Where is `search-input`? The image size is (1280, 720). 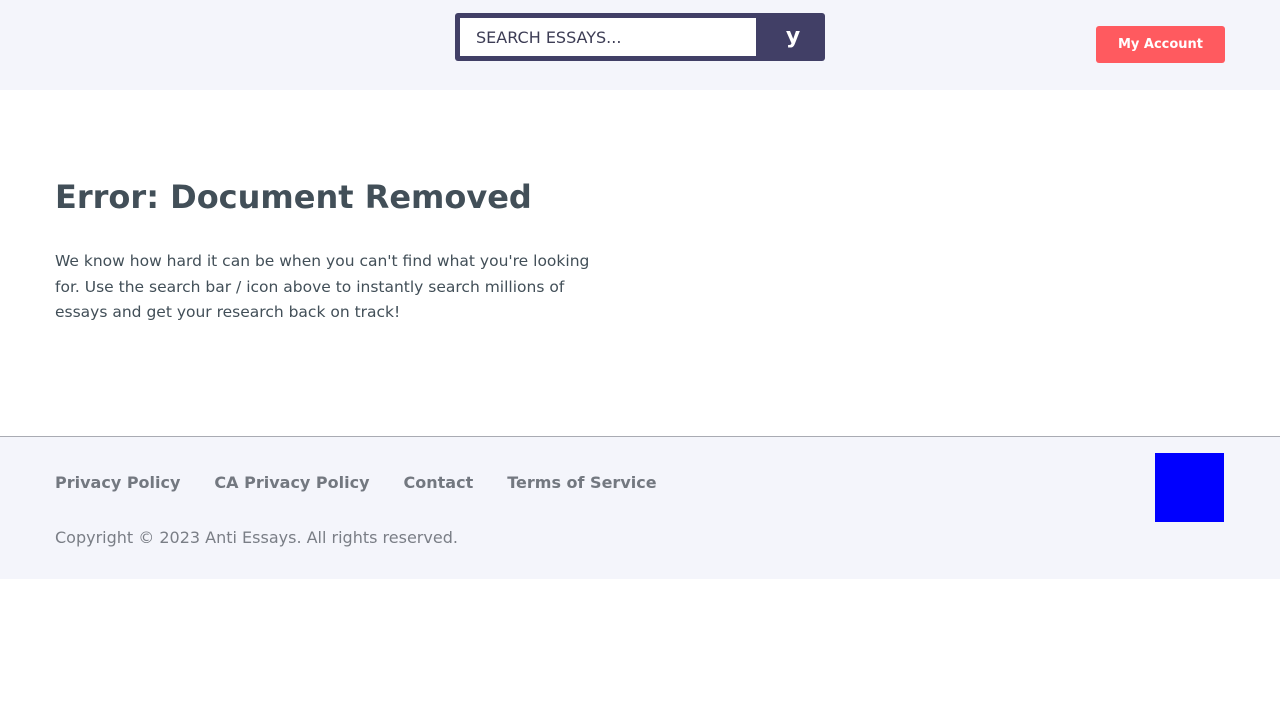
search-input is located at coordinates (608, 37).